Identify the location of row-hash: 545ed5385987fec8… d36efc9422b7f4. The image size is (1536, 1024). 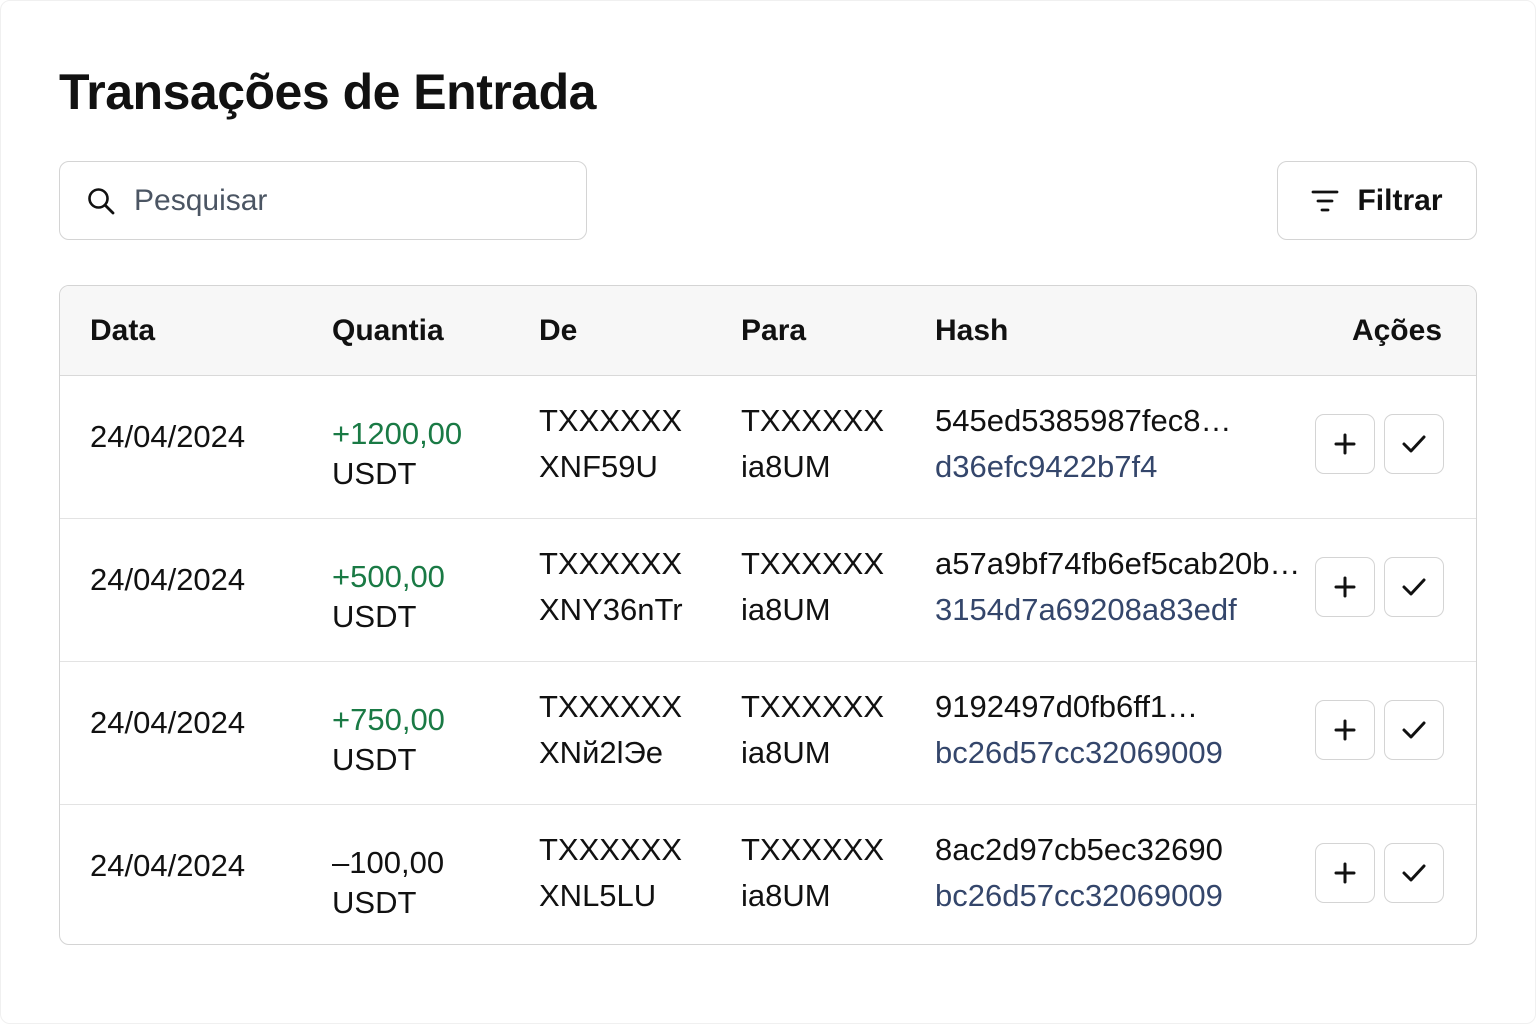
(1083, 444).